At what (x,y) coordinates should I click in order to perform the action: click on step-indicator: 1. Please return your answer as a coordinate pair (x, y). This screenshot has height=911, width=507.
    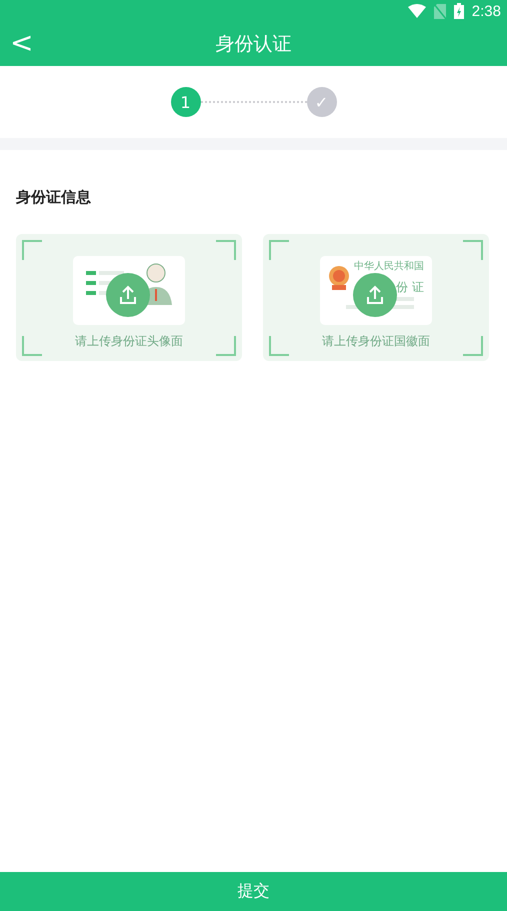
    Looking at the image, I should click on (185, 102).